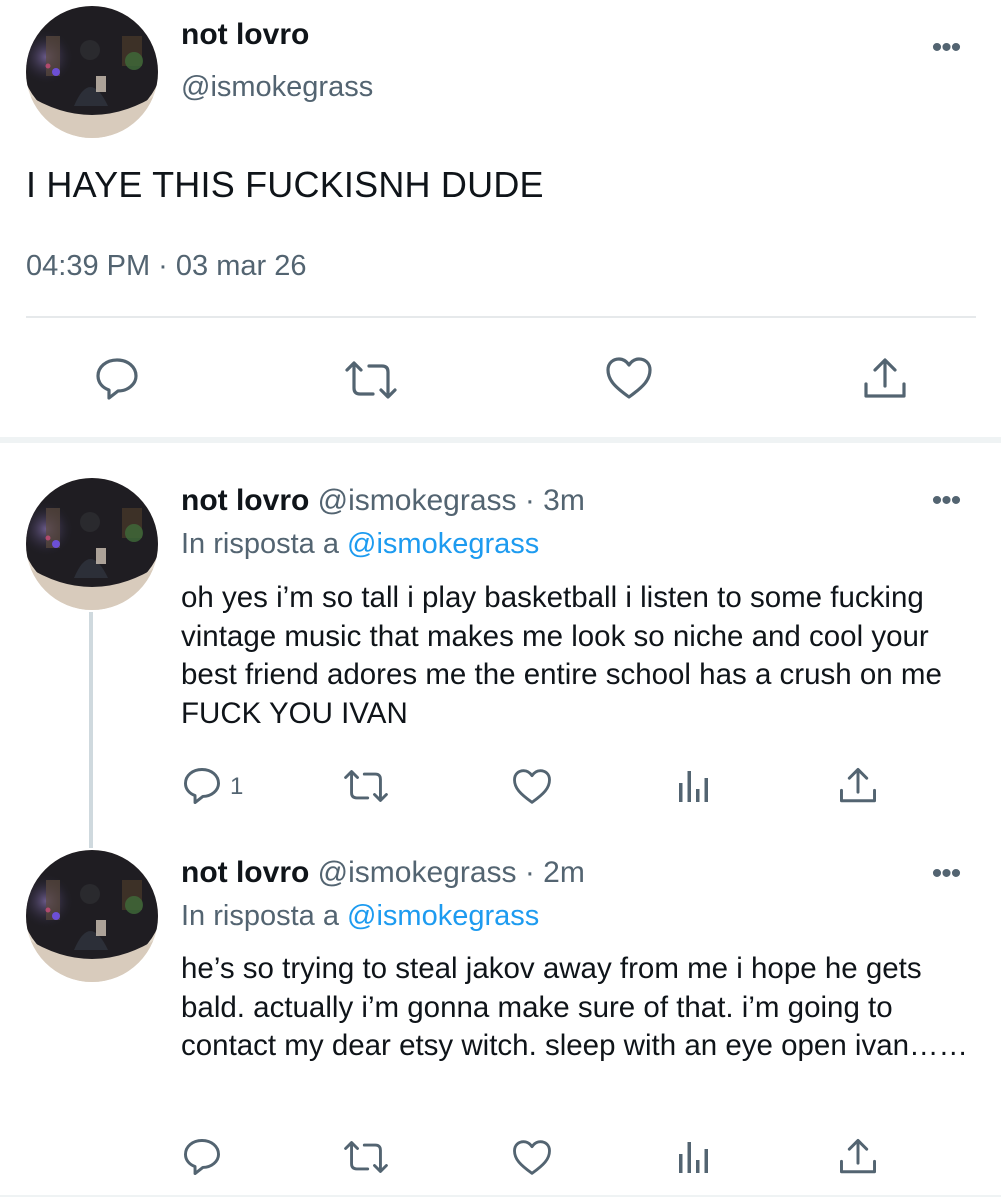 The image size is (1001, 1200). What do you see at coordinates (451, 872) in the screenshot?
I see `handle-time: @ismokegrass · 2m` at bounding box center [451, 872].